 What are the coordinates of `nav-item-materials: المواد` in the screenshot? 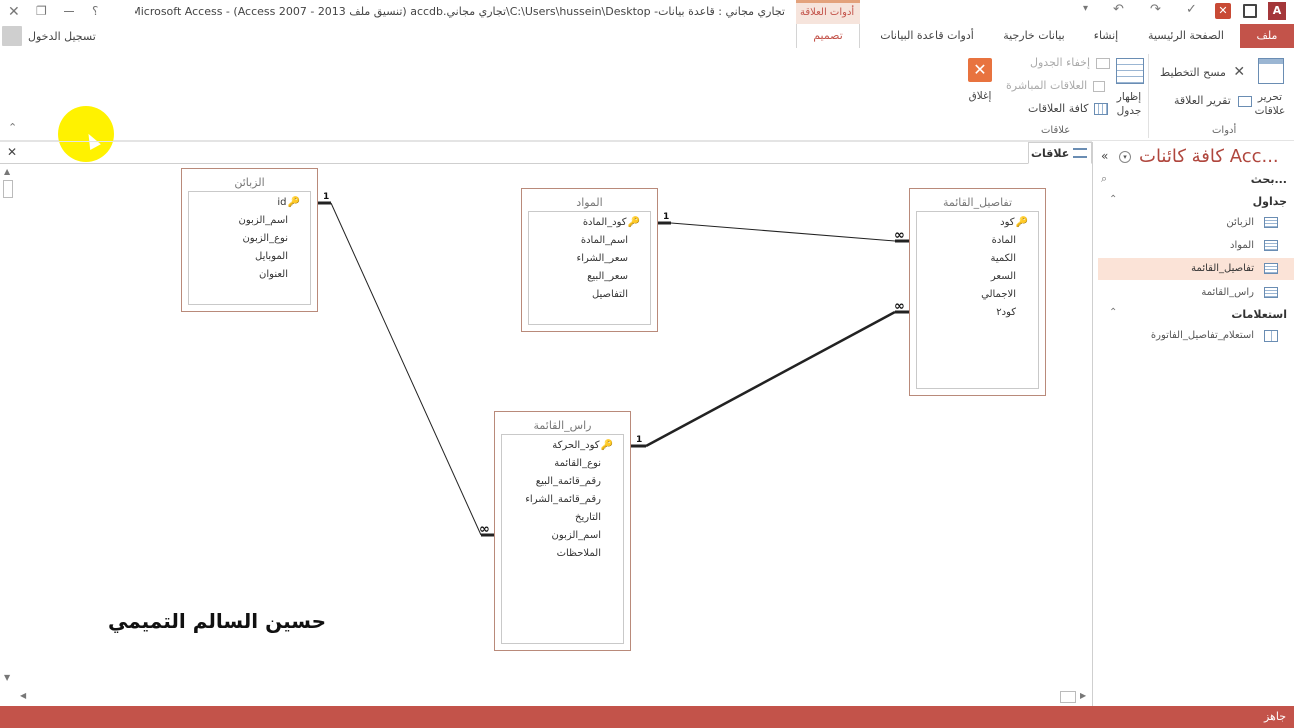 It's located at (1196, 246).